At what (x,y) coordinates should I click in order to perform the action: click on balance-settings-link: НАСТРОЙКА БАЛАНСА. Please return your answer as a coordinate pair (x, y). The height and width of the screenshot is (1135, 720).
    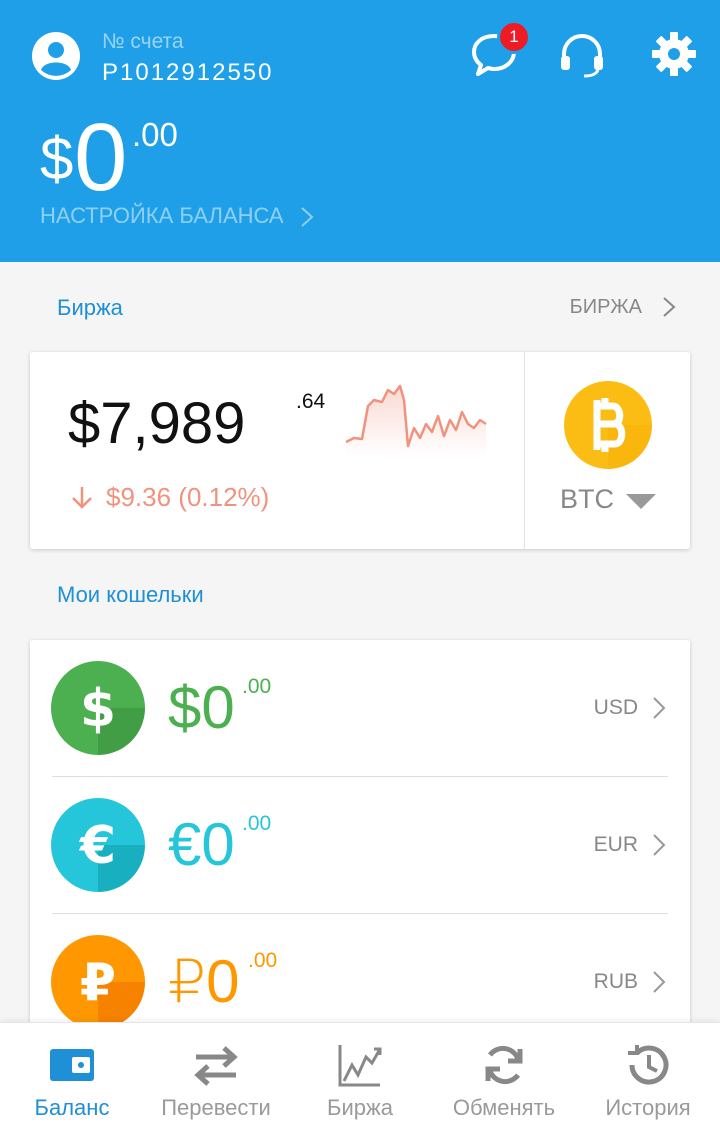
    Looking at the image, I should click on (162, 216).